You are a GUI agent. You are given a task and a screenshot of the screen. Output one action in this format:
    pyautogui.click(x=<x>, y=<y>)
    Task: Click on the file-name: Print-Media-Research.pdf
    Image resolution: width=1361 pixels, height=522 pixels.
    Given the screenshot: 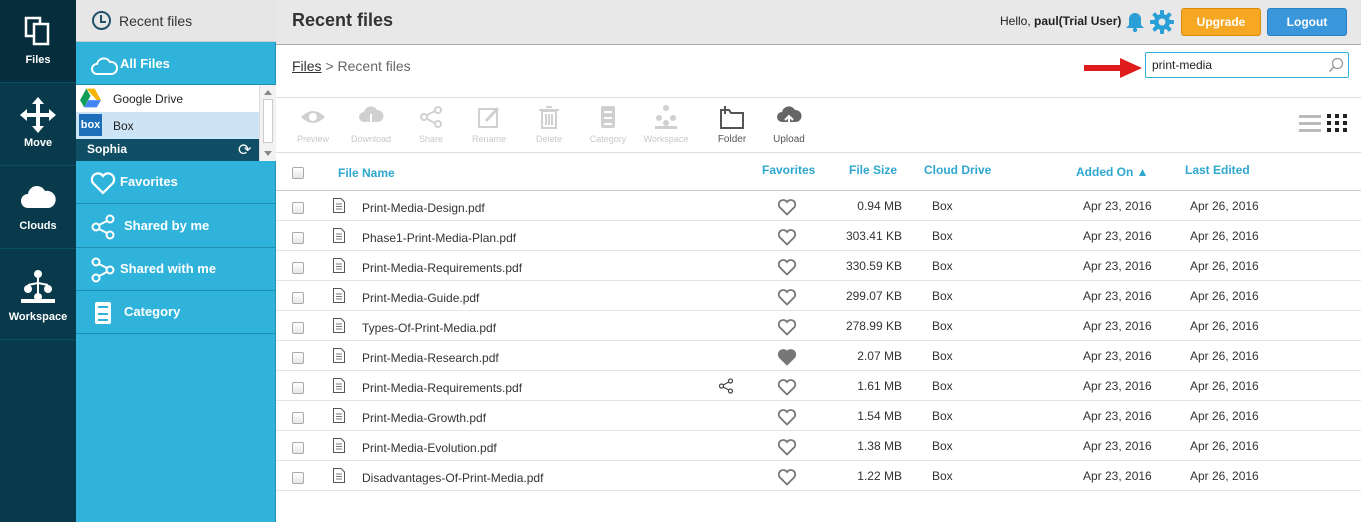 What is the action you would take?
    pyautogui.click(x=430, y=358)
    